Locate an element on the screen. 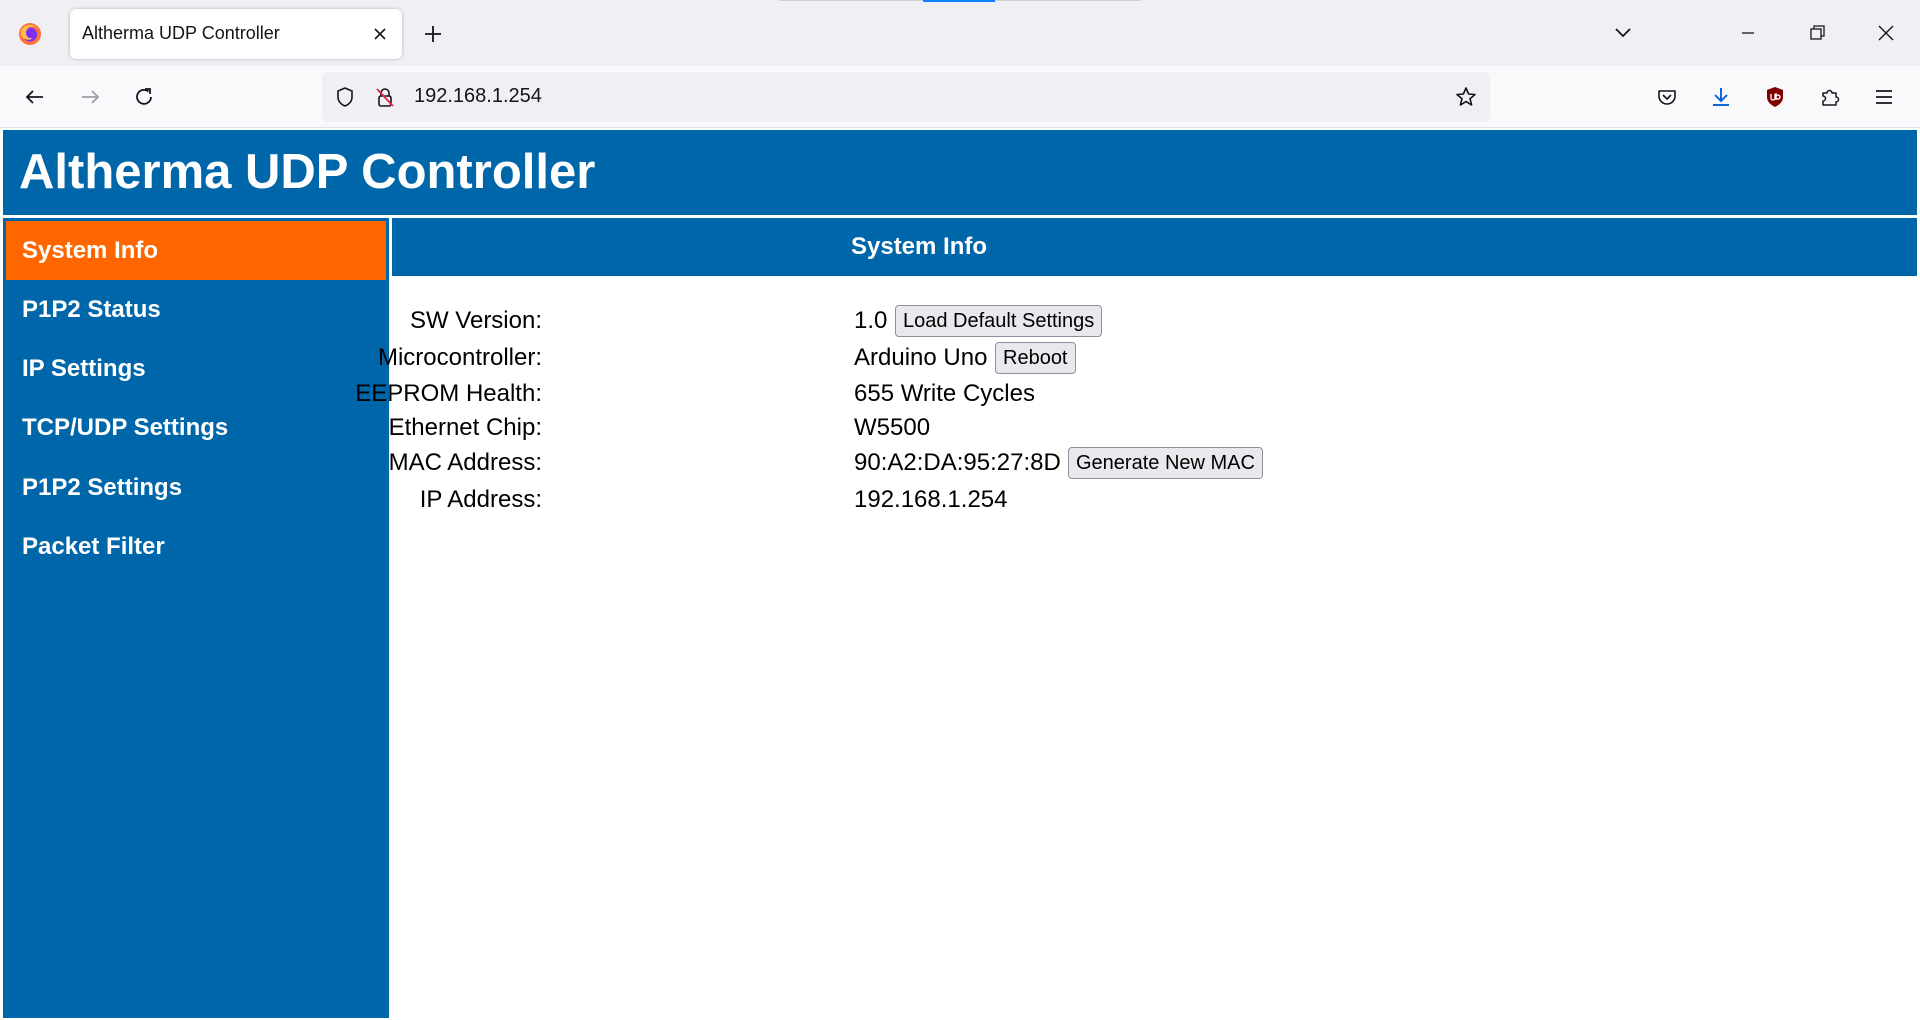 The height and width of the screenshot is (1020, 1920). page-header: Altherma UDP Controller is located at coordinates (960, 172).